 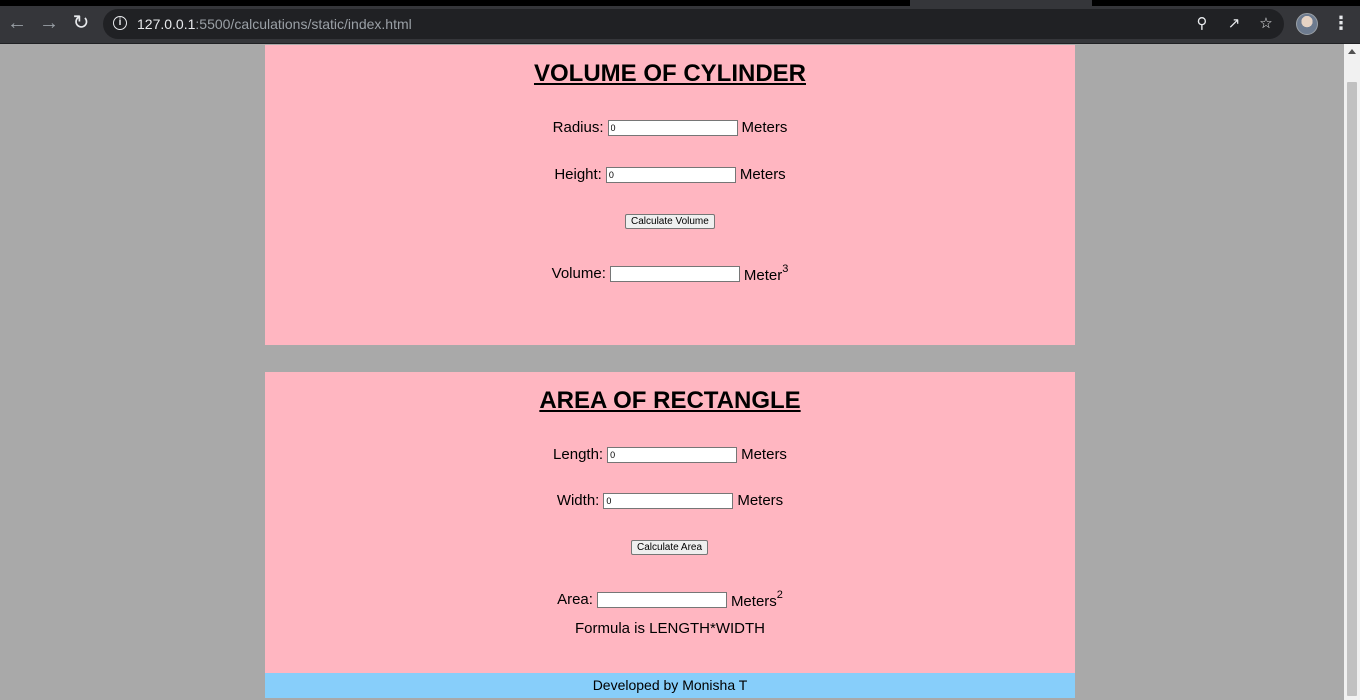 I want to click on volume-row: Volume: Meter3, so click(x=670, y=273).